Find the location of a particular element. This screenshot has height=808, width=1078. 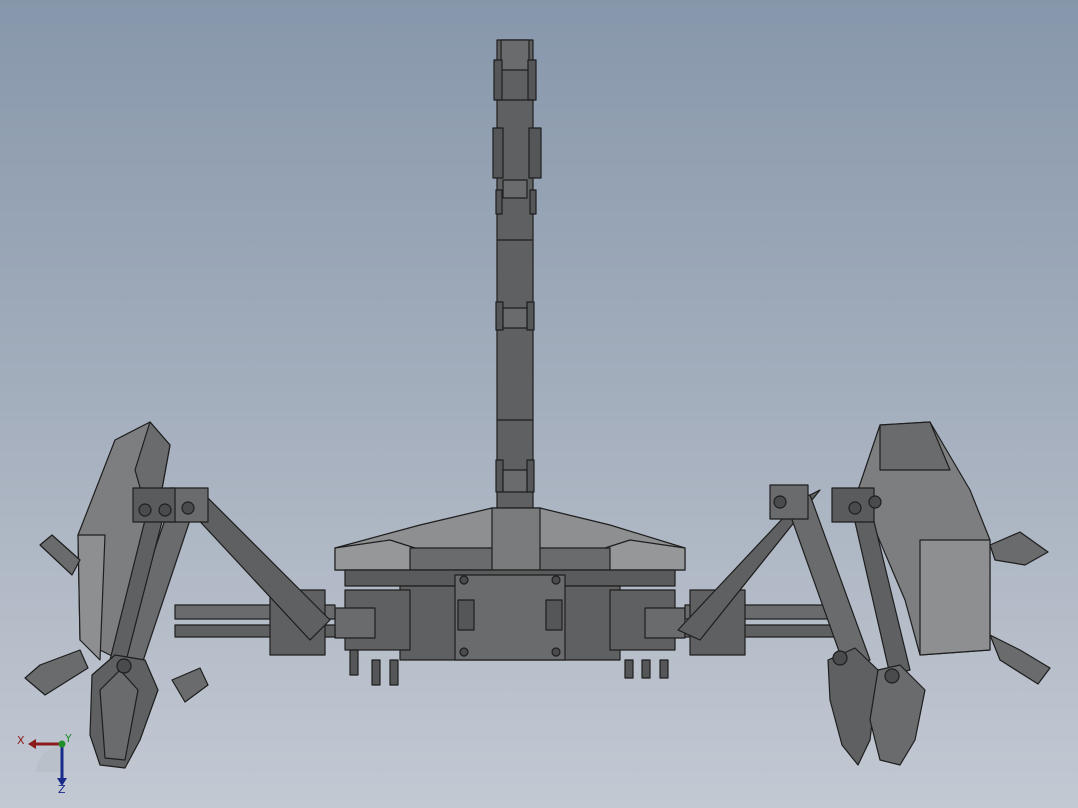

right-leg-assembly is located at coordinates (864, 593).